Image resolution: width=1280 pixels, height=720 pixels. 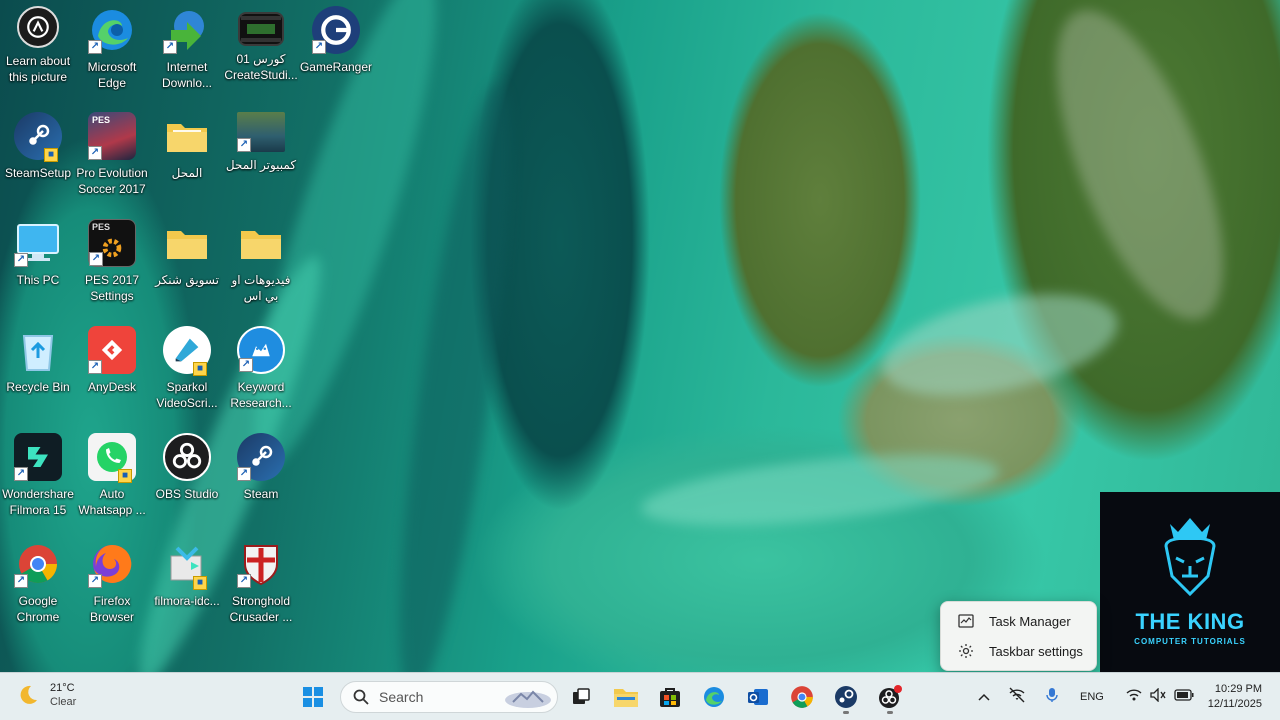 I want to click on taskbar-search-box, so click(x=449, y=697).